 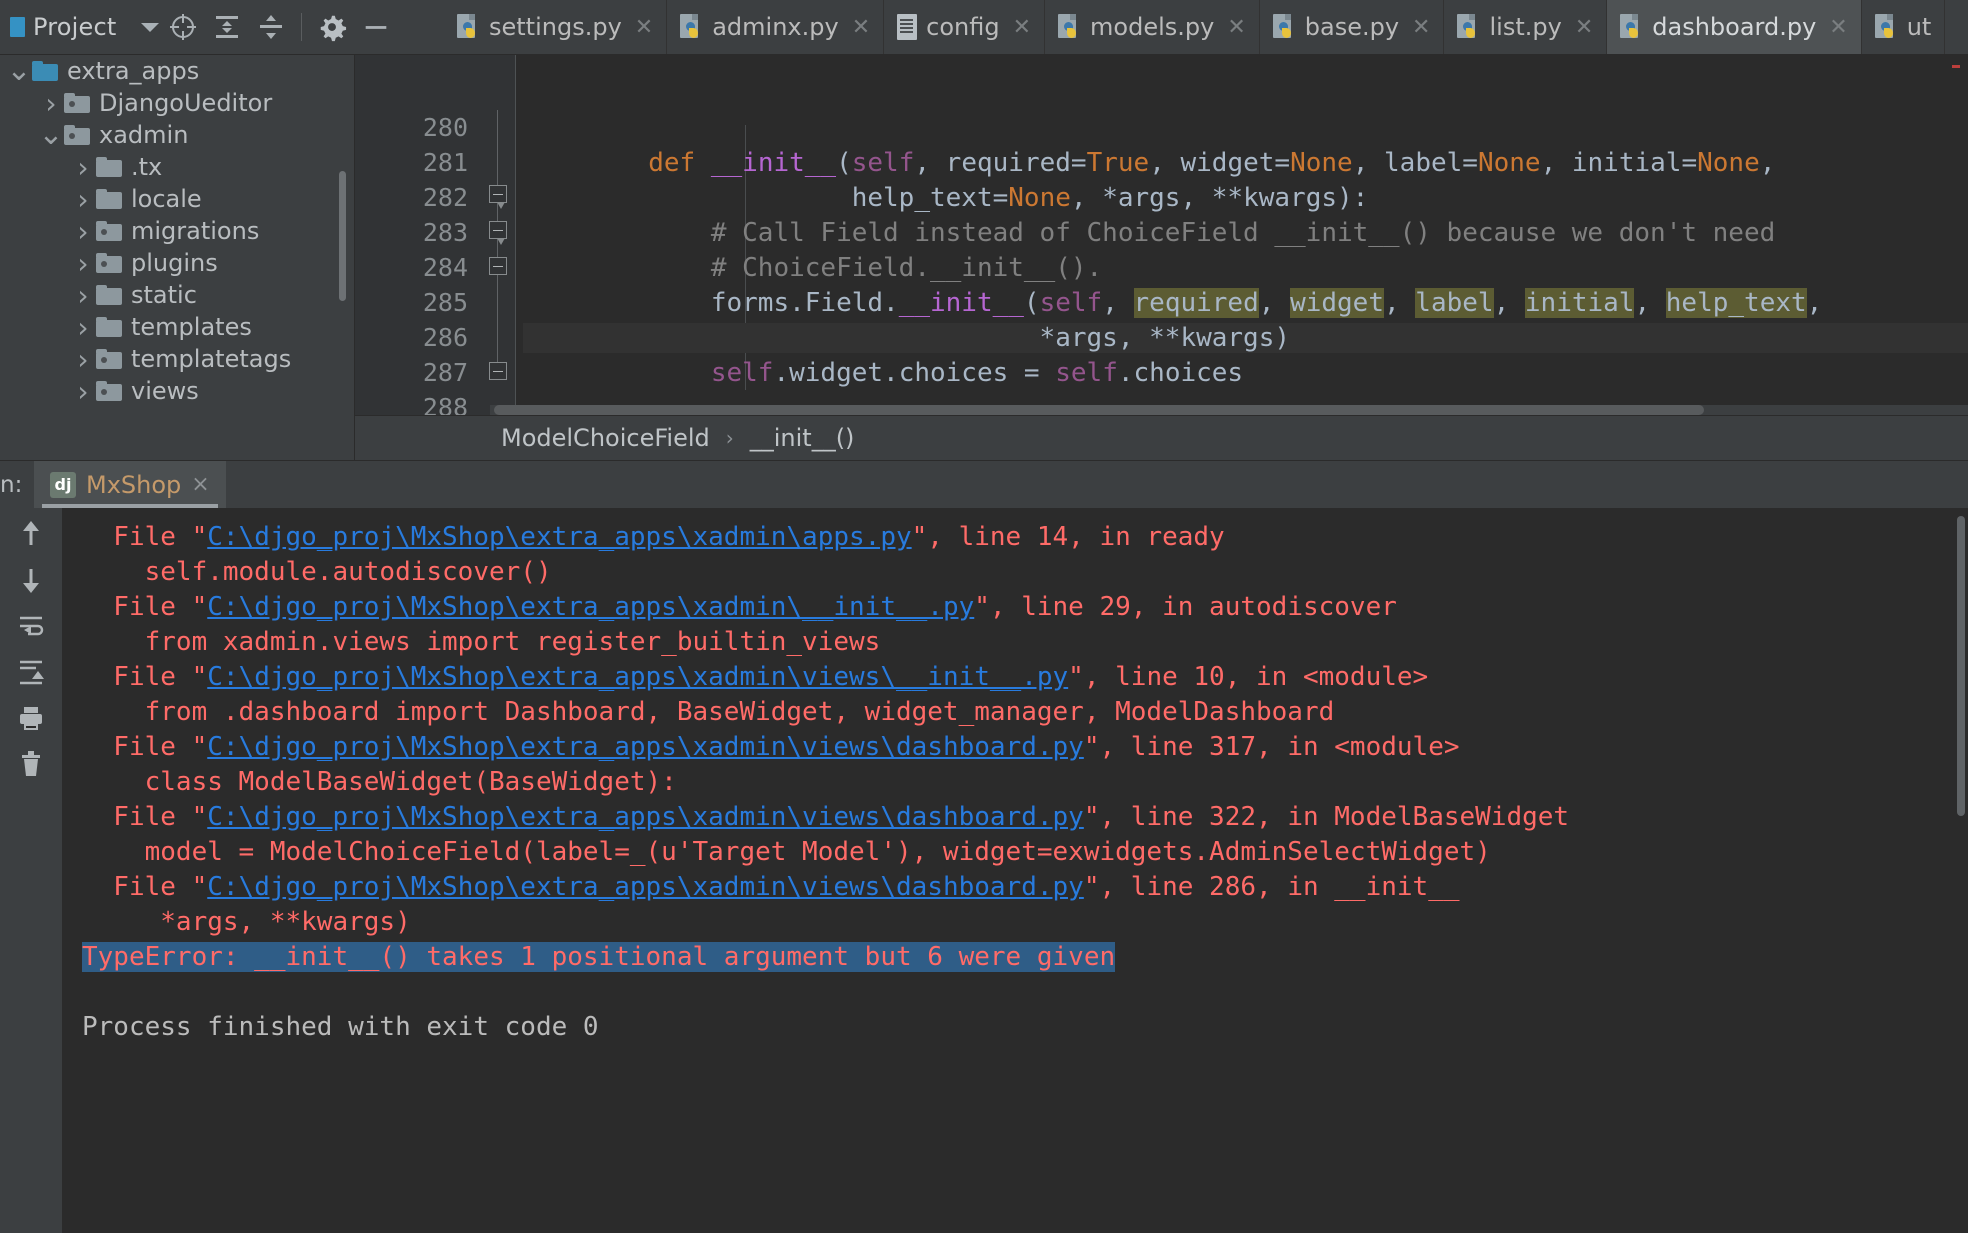 What do you see at coordinates (271, 27) in the screenshot?
I see `collapse-all-icon` at bounding box center [271, 27].